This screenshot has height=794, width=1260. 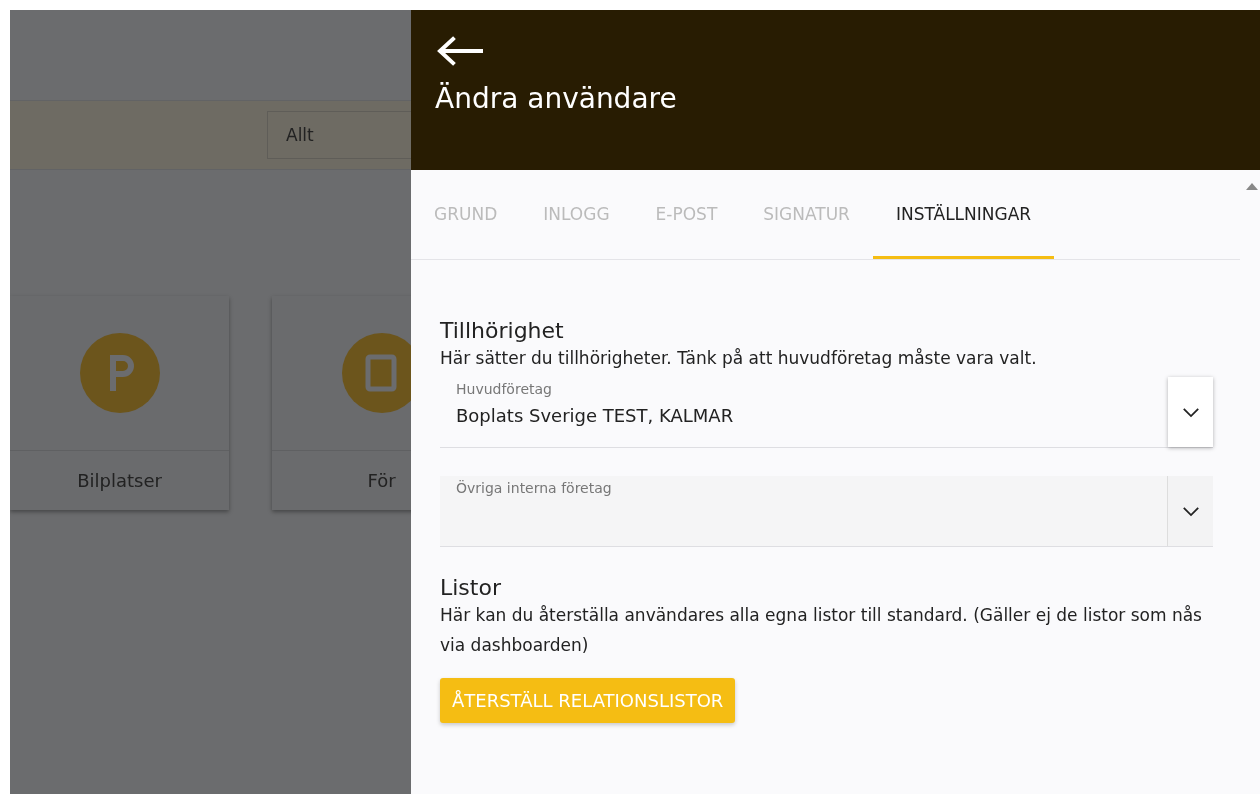 What do you see at coordinates (963, 214) in the screenshot?
I see `tab: INSTÄLLNINGAR` at bounding box center [963, 214].